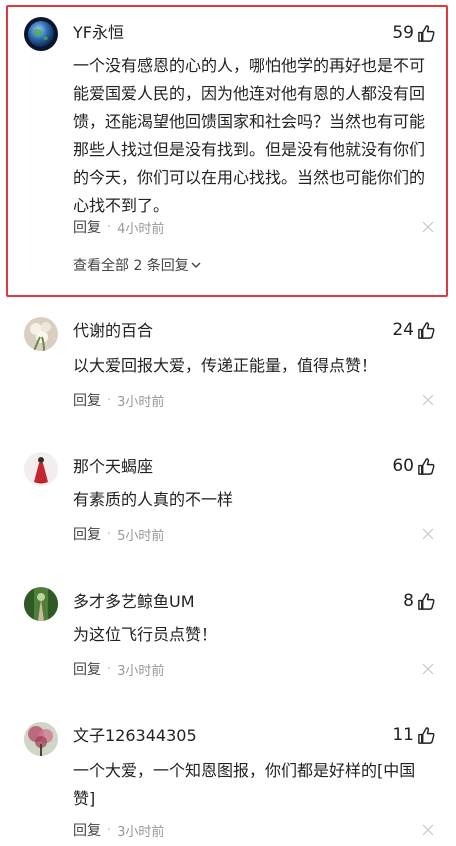  Describe the element at coordinates (403, 330) in the screenshot. I see `like-count: 24` at that location.